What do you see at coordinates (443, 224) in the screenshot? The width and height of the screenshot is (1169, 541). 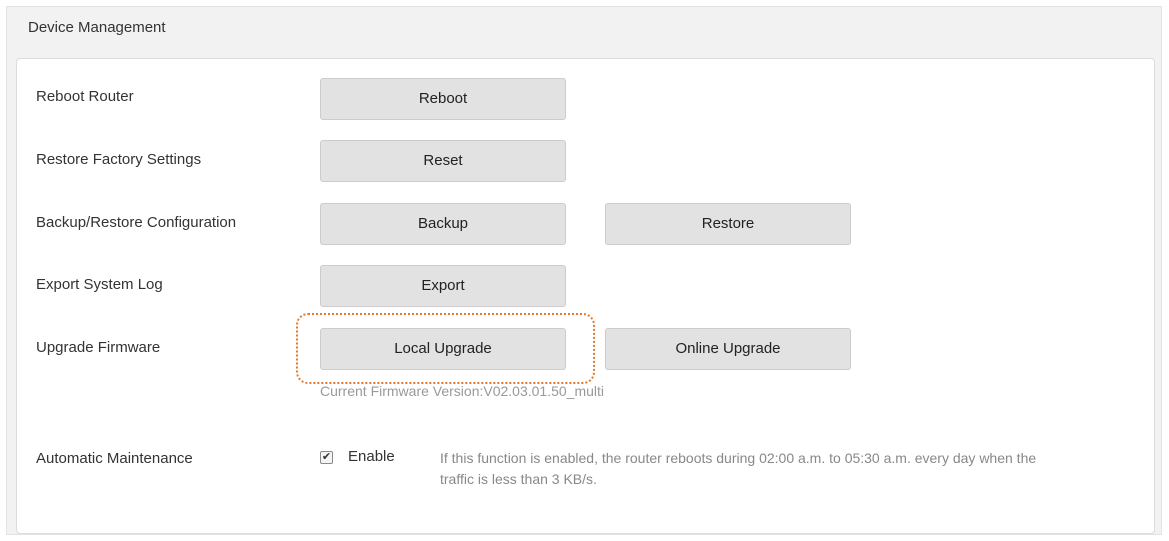 I see `backup-button: Backup` at bounding box center [443, 224].